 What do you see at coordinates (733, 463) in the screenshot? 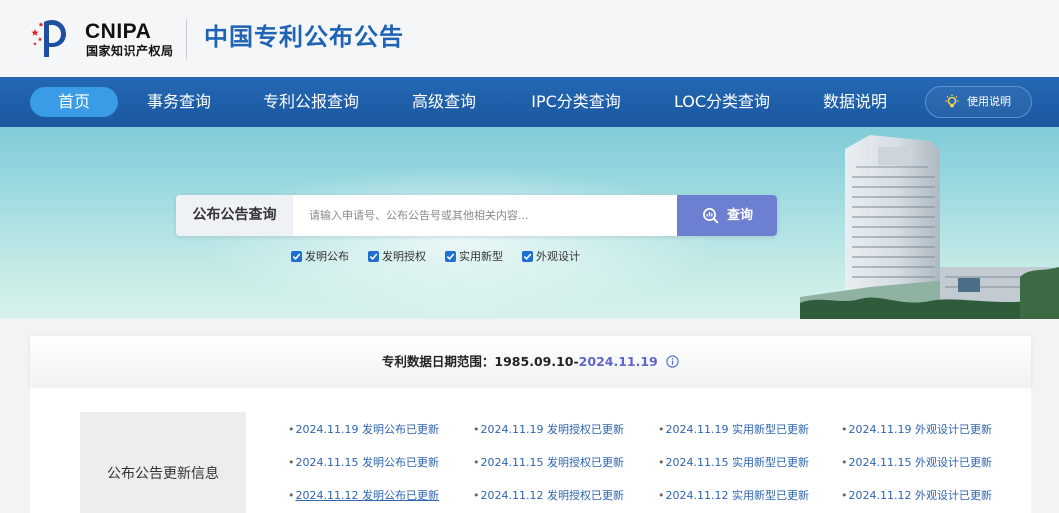
I see `update-link: •2024.11.15 实用新型已更新` at bounding box center [733, 463].